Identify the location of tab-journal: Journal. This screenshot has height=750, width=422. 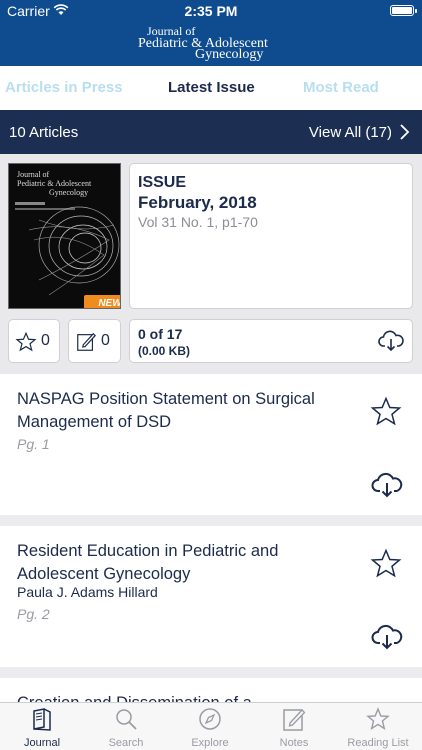
(42, 726).